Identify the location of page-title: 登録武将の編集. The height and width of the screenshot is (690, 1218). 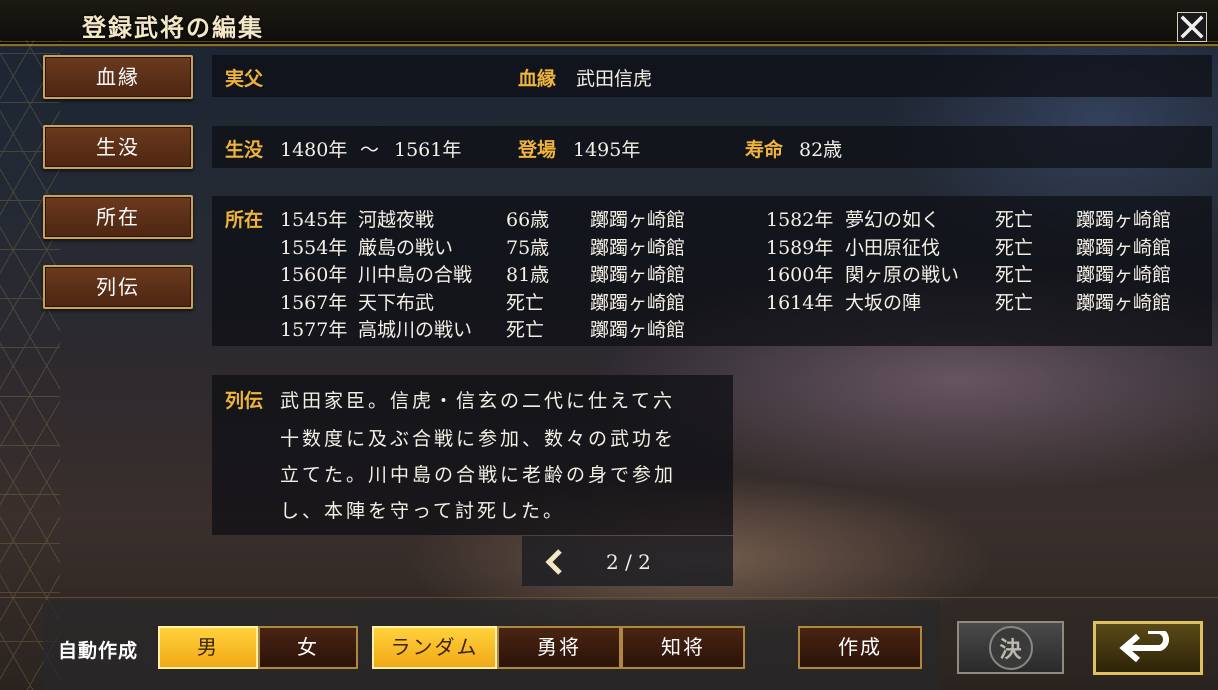
(173, 27).